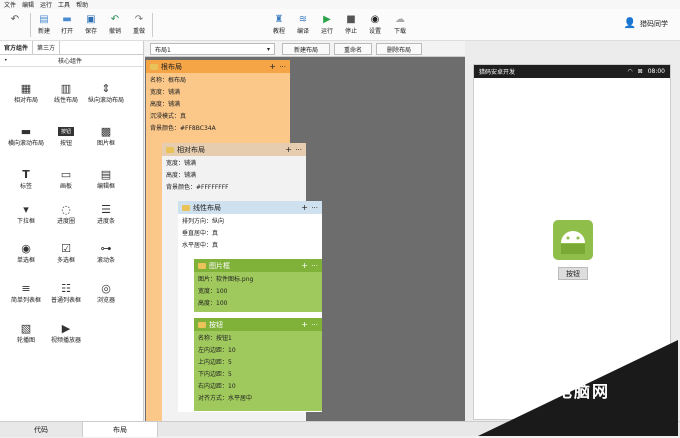 The height and width of the screenshot is (438, 680). I want to click on tab-third-party: 第三方, so click(47, 47).